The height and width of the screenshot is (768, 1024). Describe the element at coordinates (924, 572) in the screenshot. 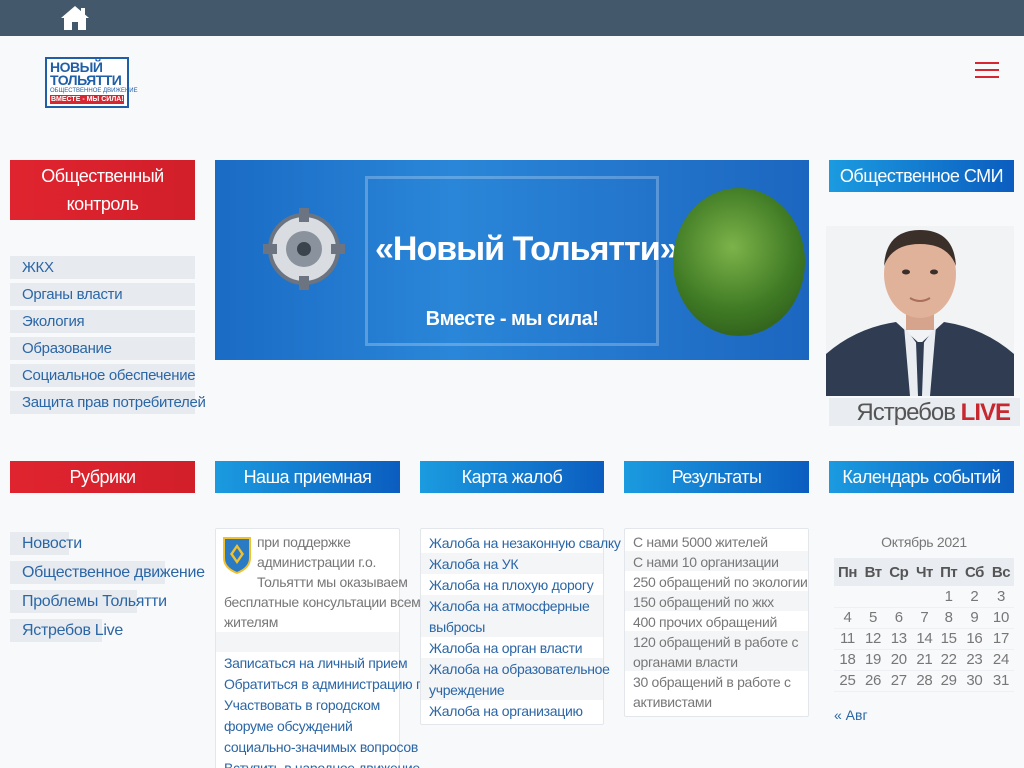

I see `weekday-thu: Чт` at that location.